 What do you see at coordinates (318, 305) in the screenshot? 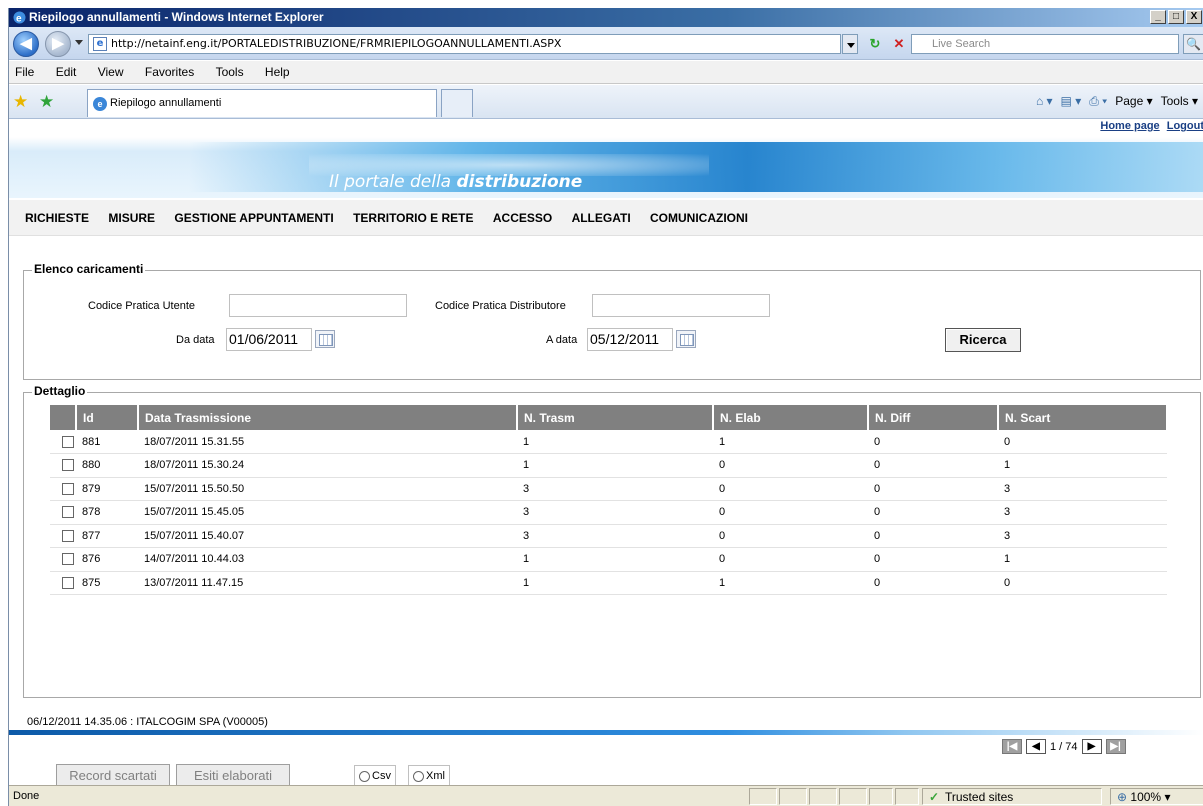
I see `codice-utente-input` at bounding box center [318, 305].